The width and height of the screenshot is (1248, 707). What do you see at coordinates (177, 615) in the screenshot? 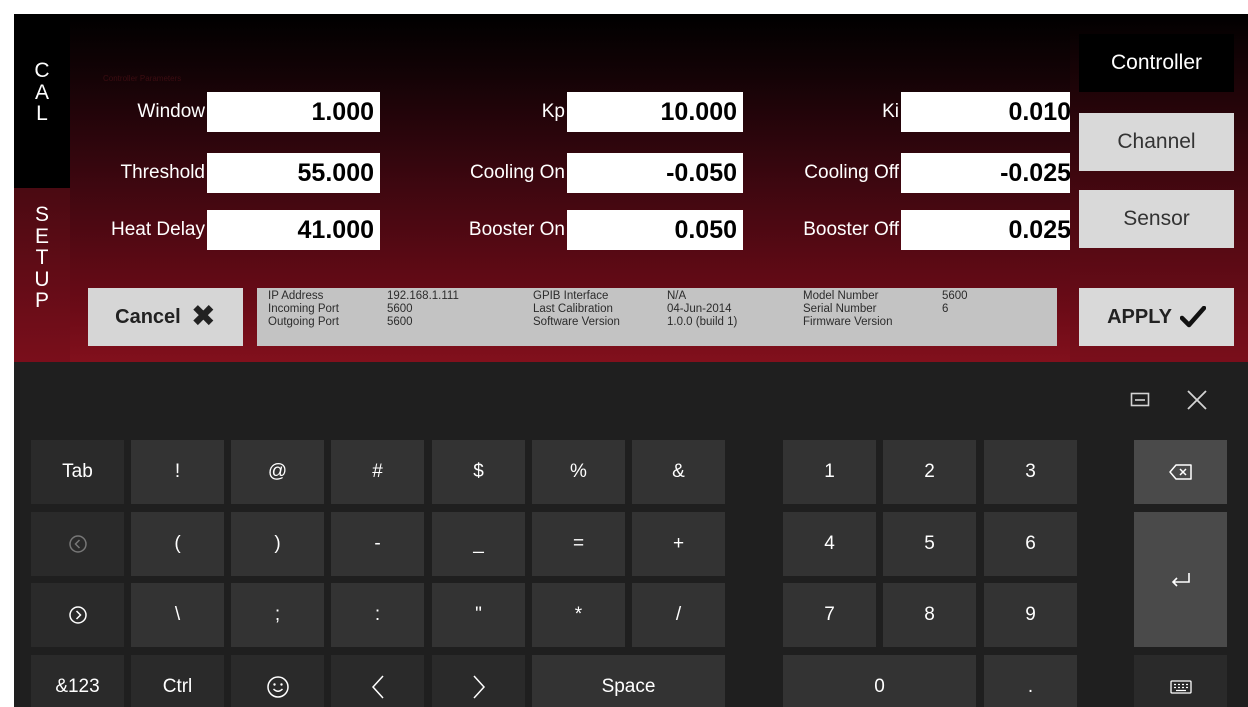
I see `key: \` at bounding box center [177, 615].